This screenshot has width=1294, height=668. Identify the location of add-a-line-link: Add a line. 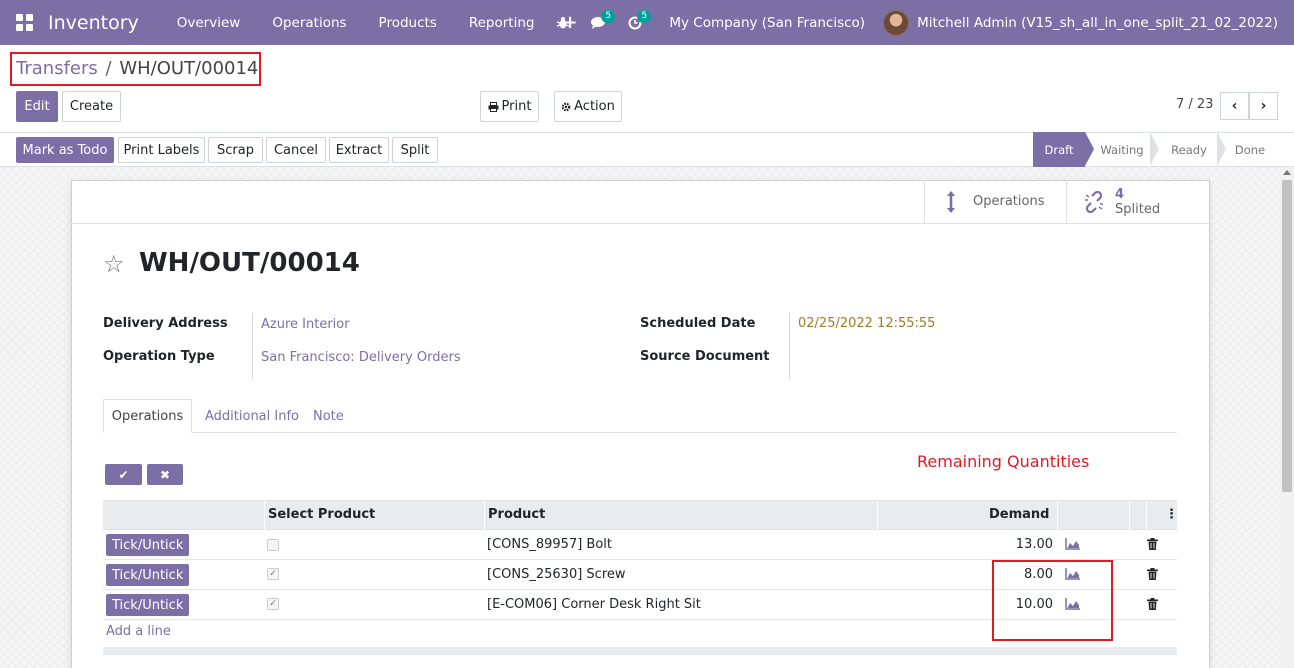
(138, 631).